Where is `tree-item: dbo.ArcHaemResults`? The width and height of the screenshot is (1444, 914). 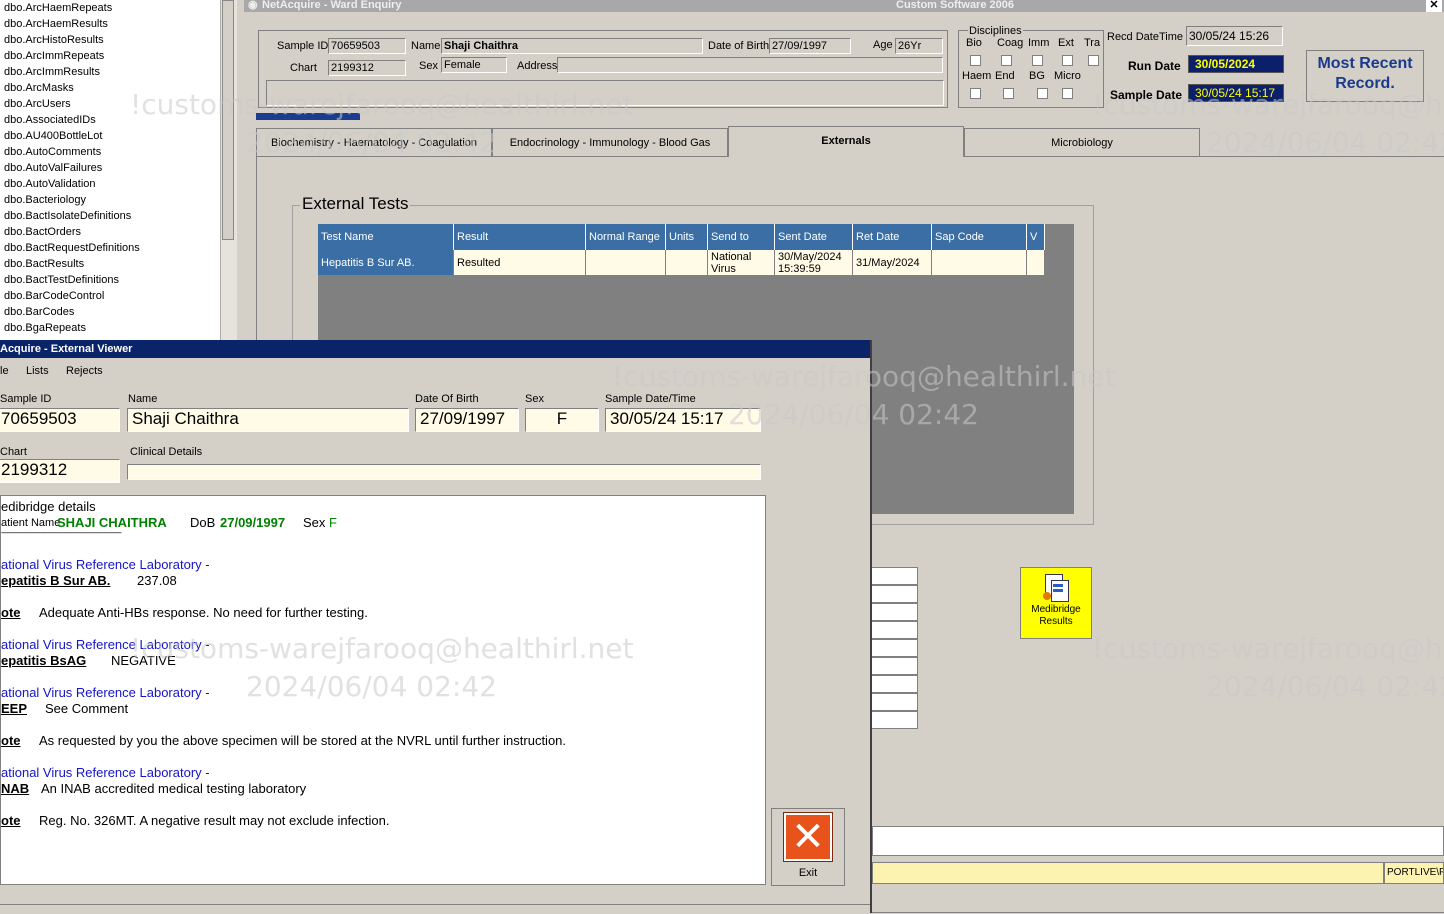 tree-item: dbo.ArcHaemResults is located at coordinates (118, 24).